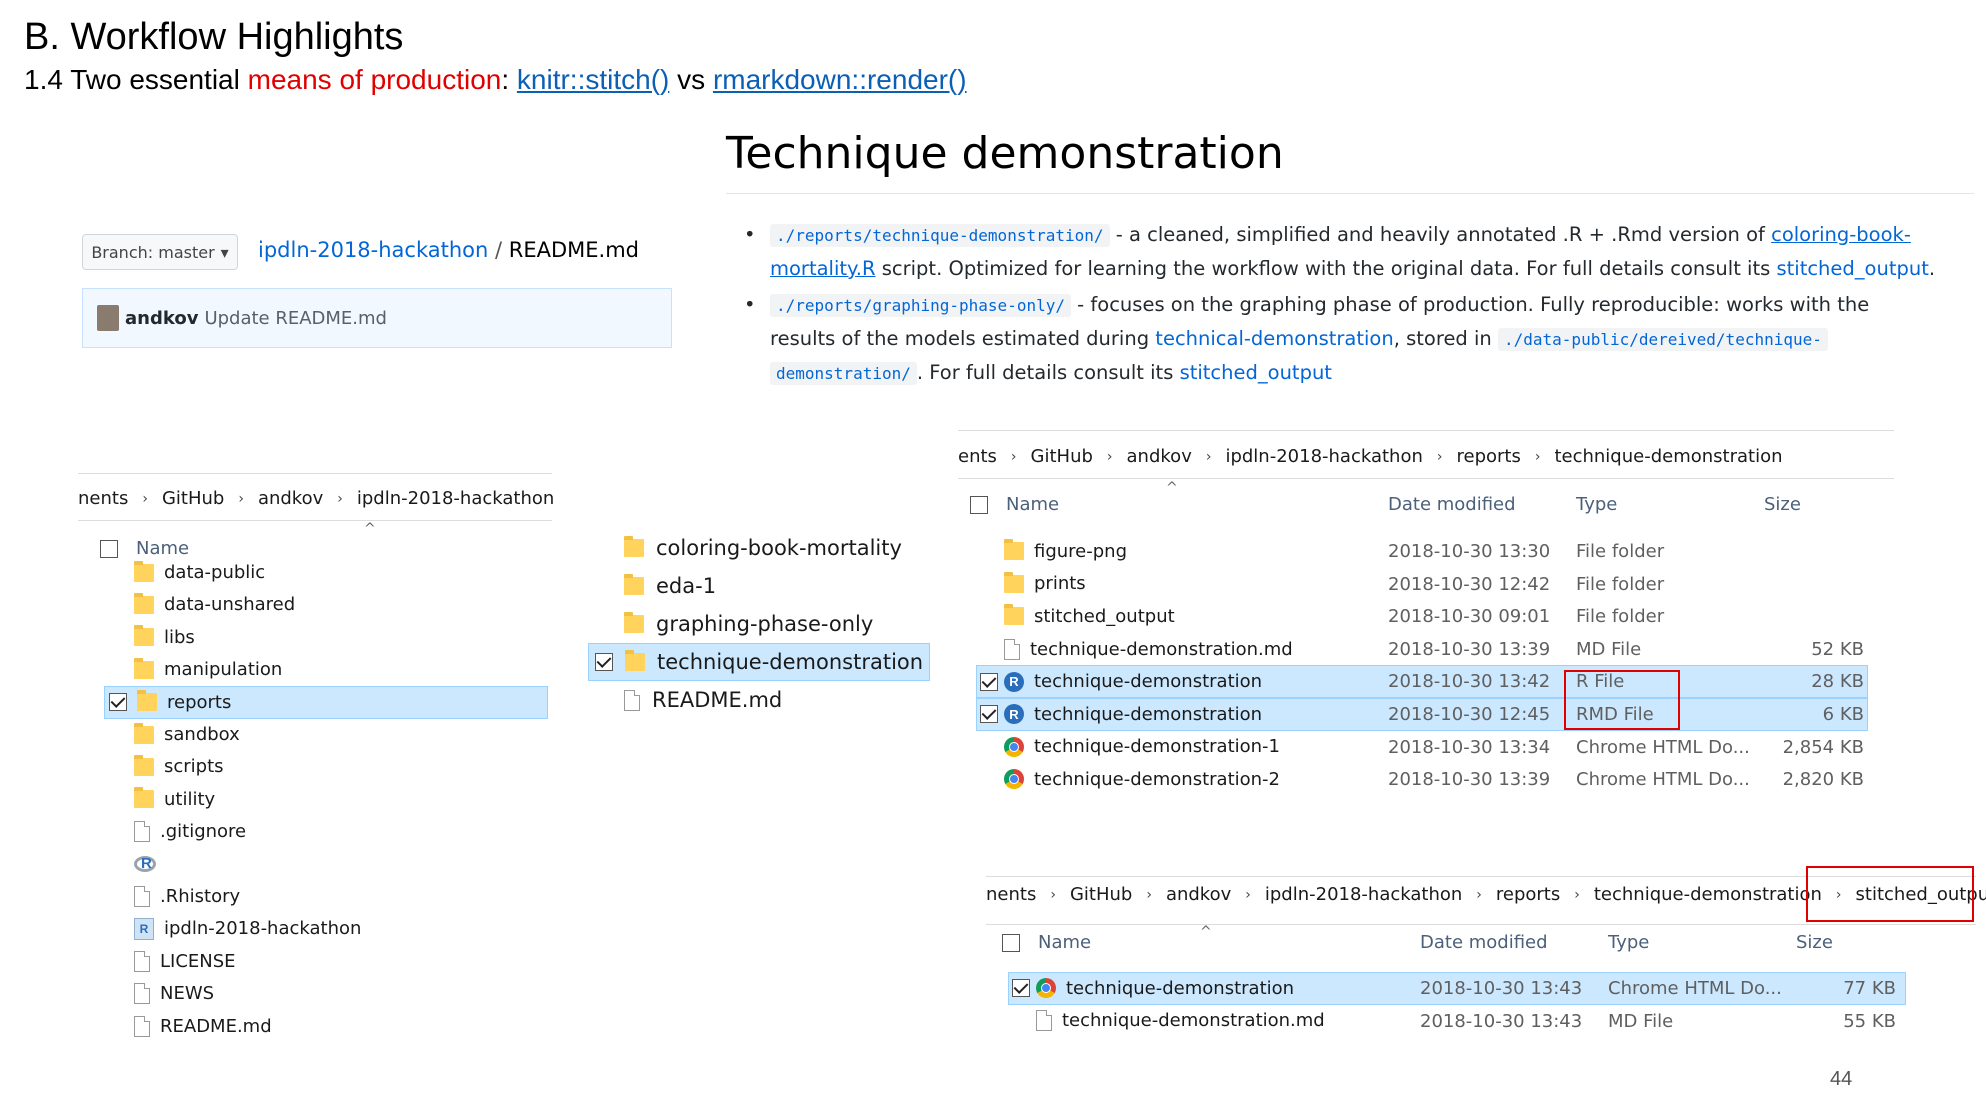  I want to click on list-item: data-unshared, so click(199, 604).